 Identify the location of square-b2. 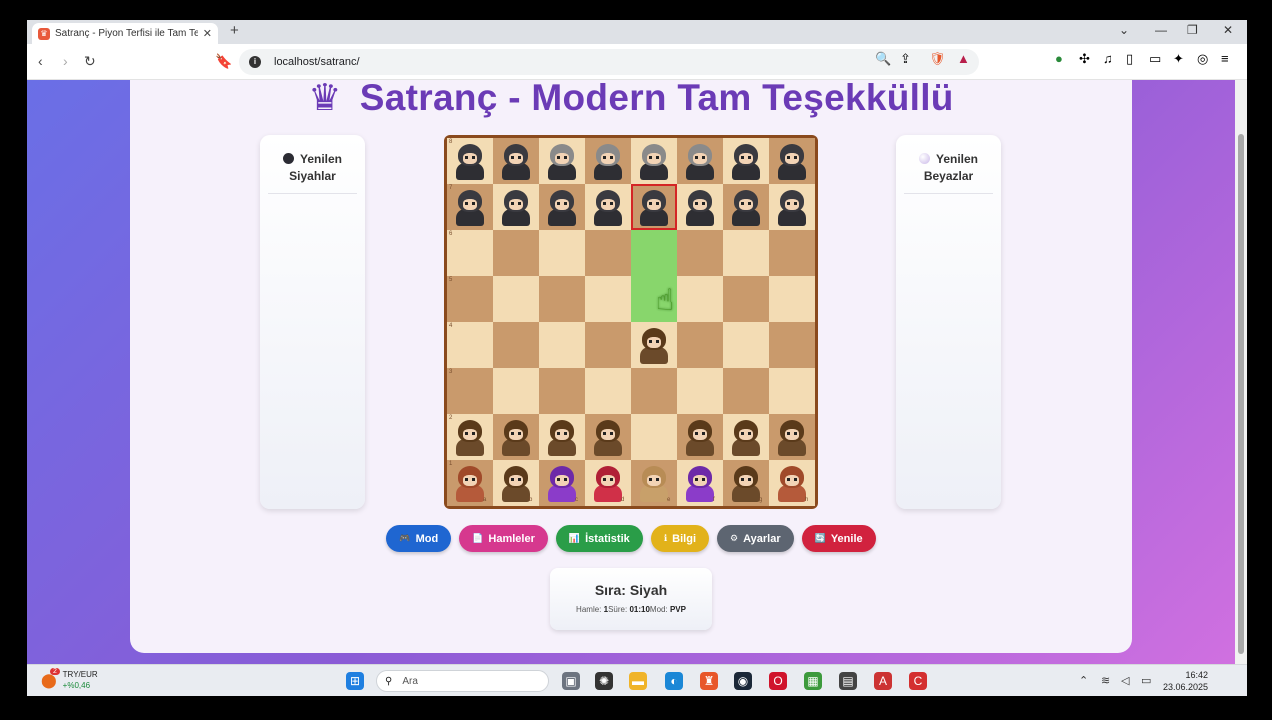
(516, 437).